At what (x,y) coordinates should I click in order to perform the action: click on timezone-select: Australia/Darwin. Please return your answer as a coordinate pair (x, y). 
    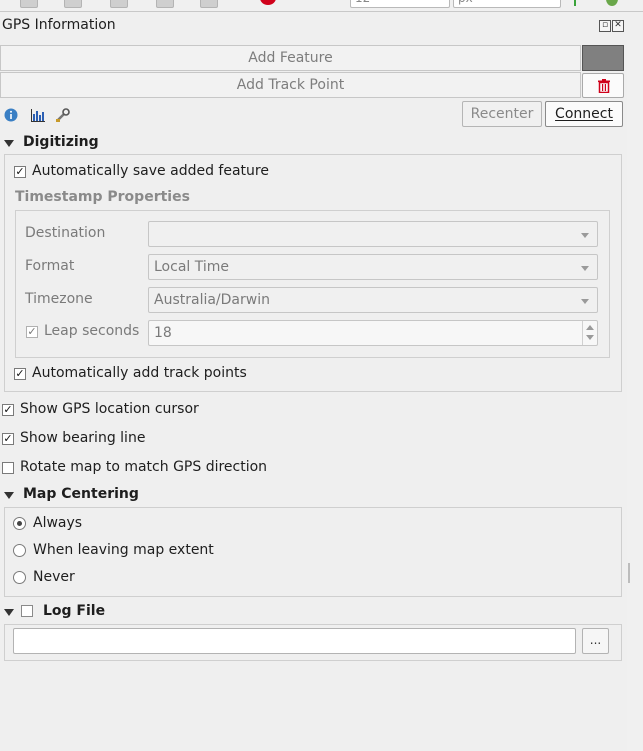
    Looking at the image, I should click on (373, 300).